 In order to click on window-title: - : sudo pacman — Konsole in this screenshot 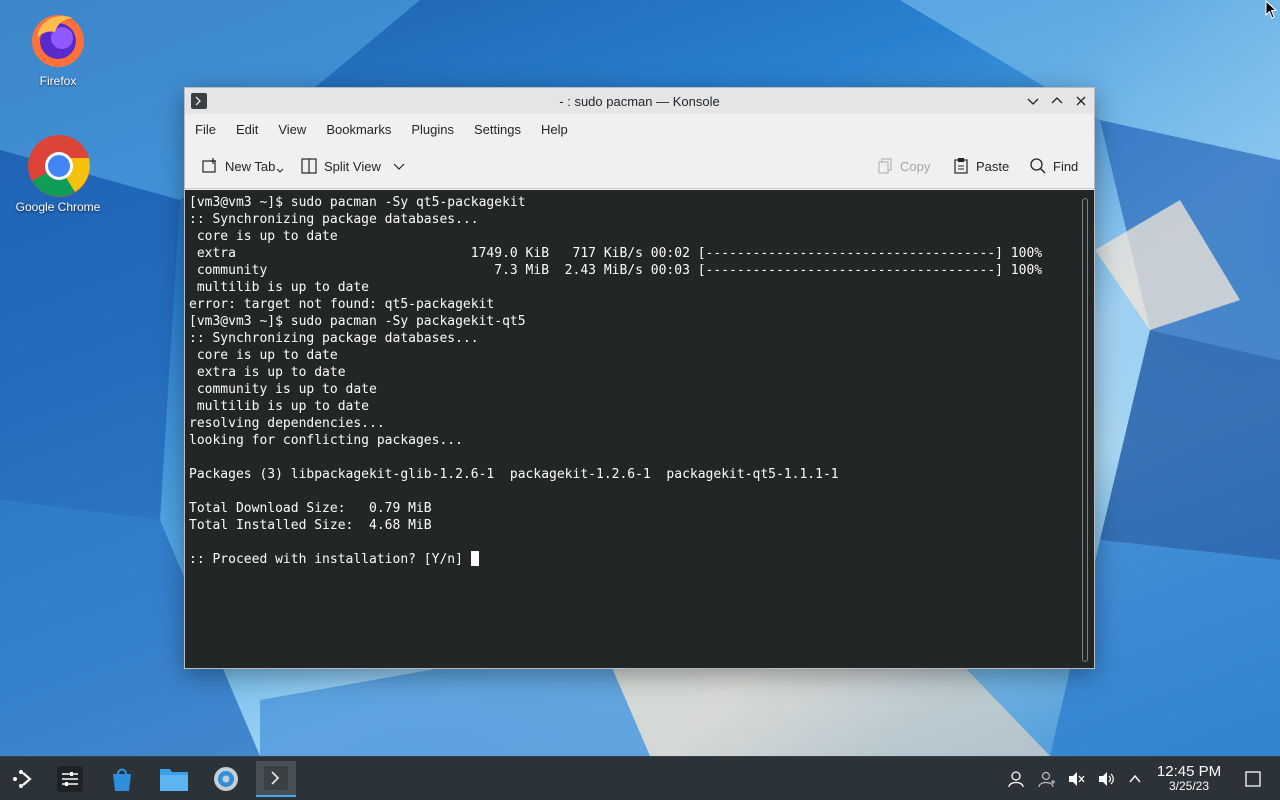, I will do `click(639, 101)`.